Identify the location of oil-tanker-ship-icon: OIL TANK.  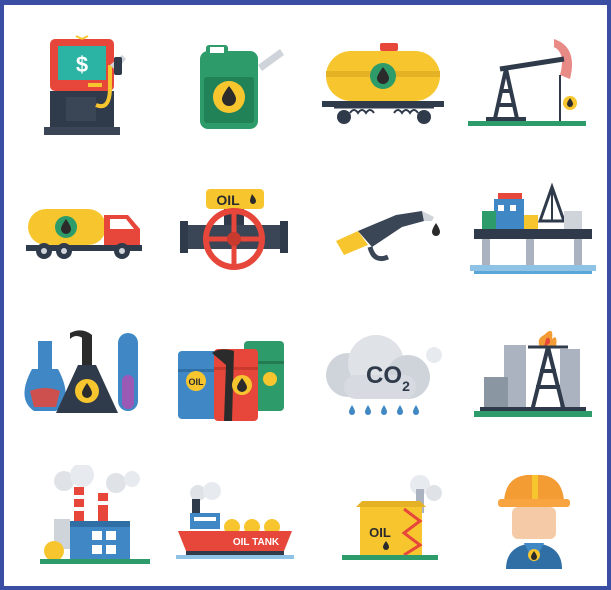
(238, 527).